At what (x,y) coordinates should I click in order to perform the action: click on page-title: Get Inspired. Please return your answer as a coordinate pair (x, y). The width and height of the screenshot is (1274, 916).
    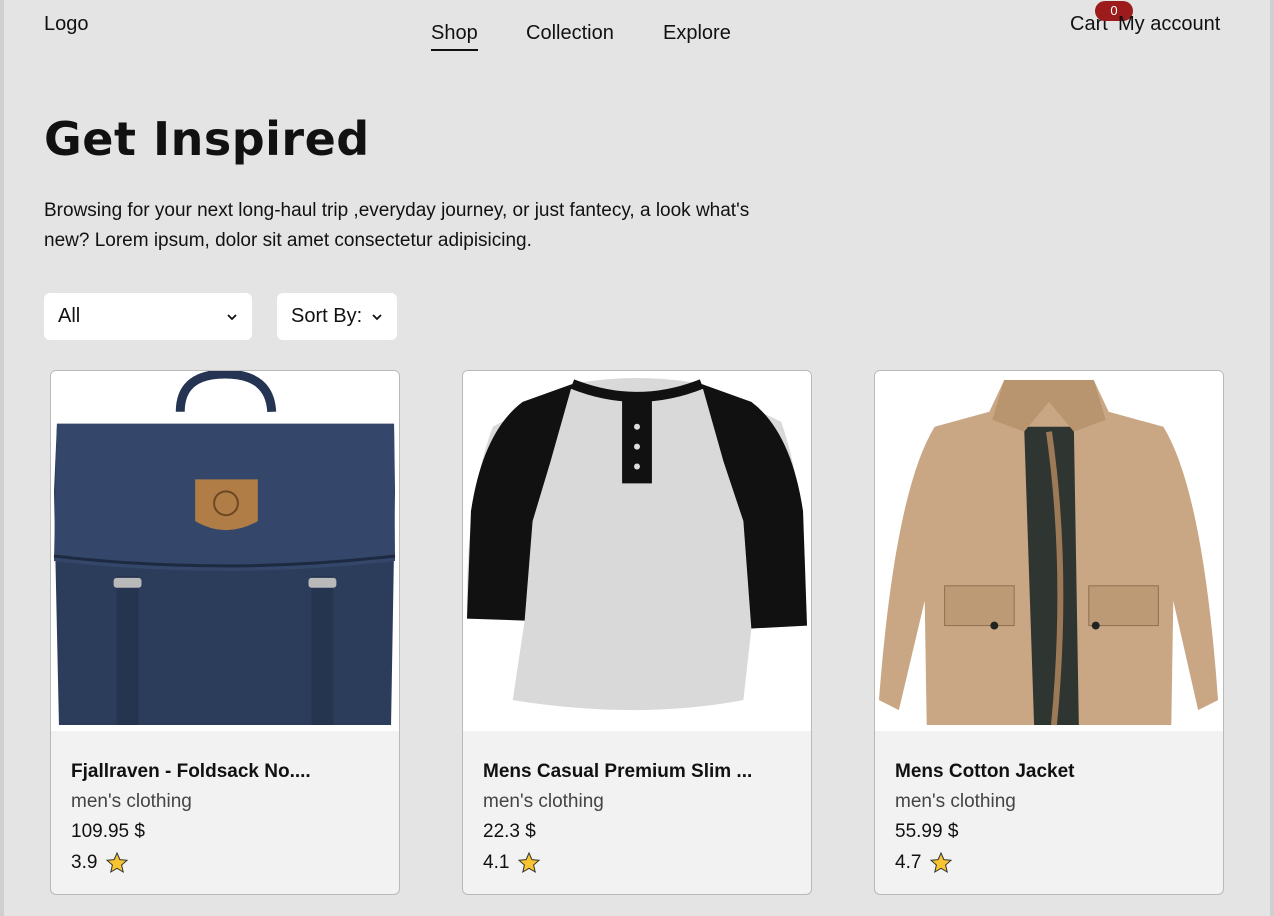
    Looking at the image, I should click on (207, 139).